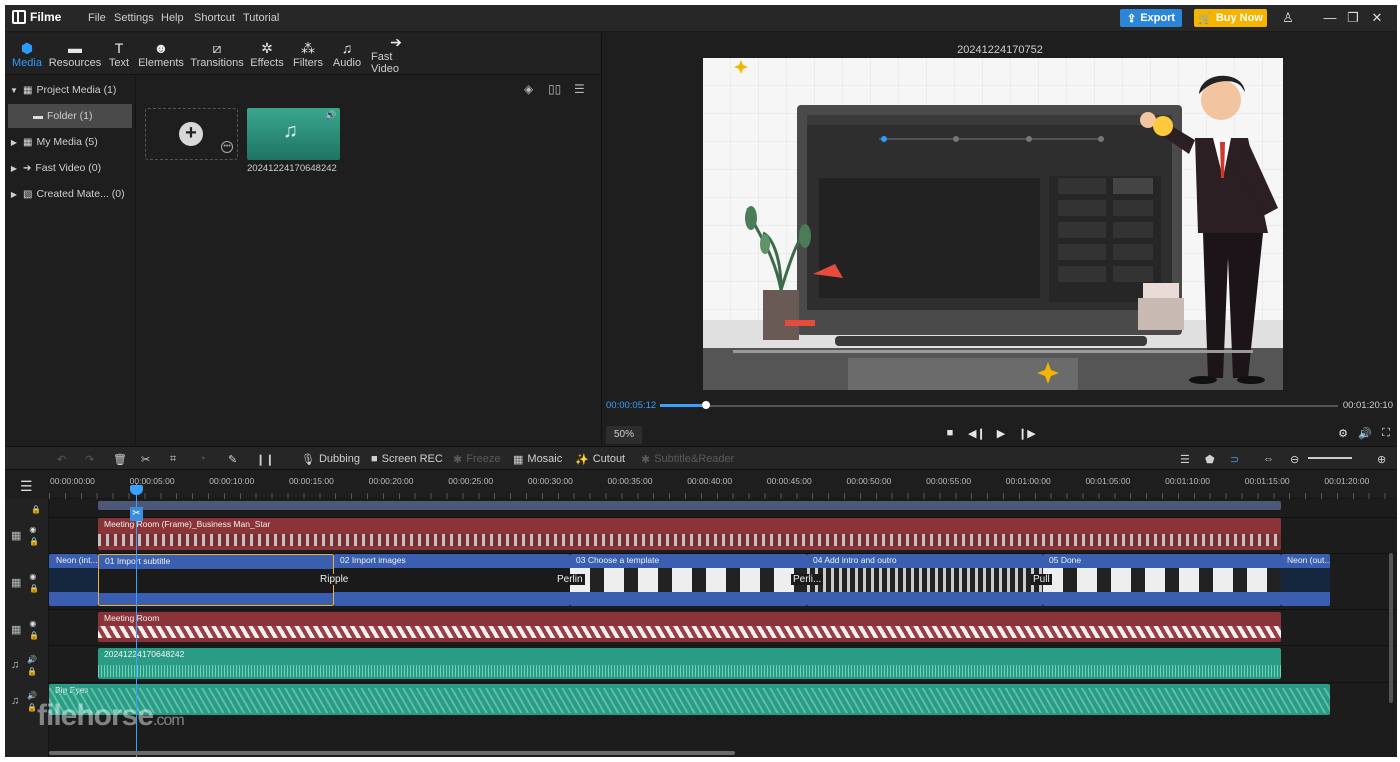  Describe the element at coordinates (1001, 433) in the screenshot. I see `play-icon: ▶` at that location.